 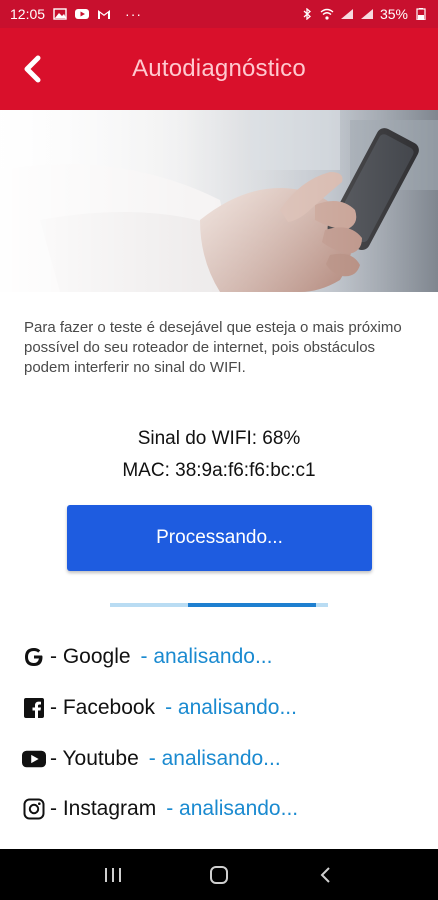 What do you see at coordinates (103, 707) in the screenshot?
I see `service-name: - Facebook` at bounding box center [103, 707].